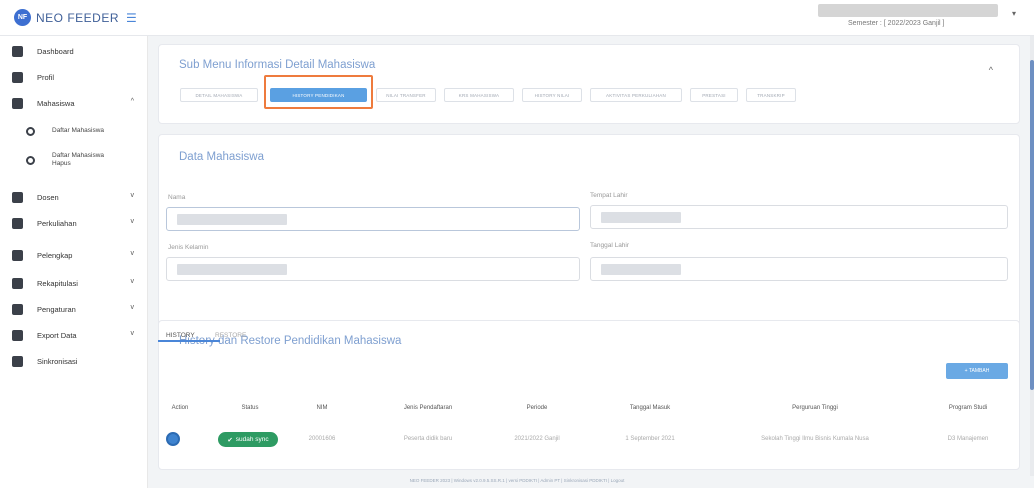 The image size is (1034, 488). I want to click on sidebar-item-pelengkap: Pelengkap v, so click(74, 255).